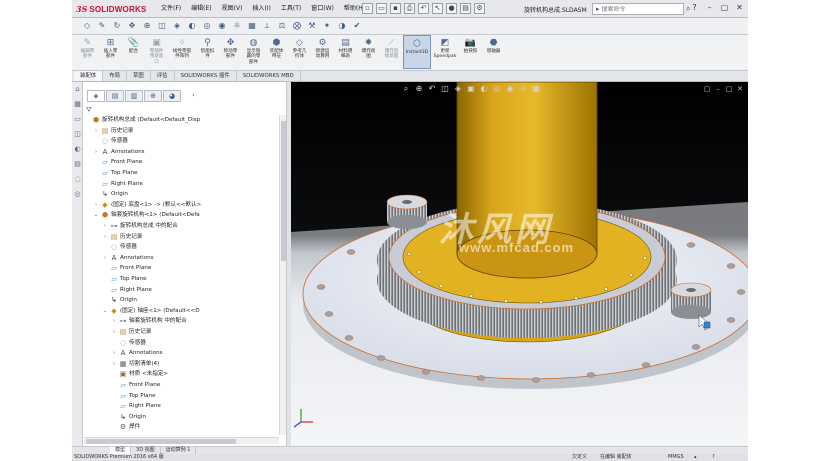 The width and height of the screenshot is (820, 461). What do you see at coordinates (470, 52) in the screenshot?
I see `snapshot-button: 📷 拍快照` at bounding box center [470, 52].